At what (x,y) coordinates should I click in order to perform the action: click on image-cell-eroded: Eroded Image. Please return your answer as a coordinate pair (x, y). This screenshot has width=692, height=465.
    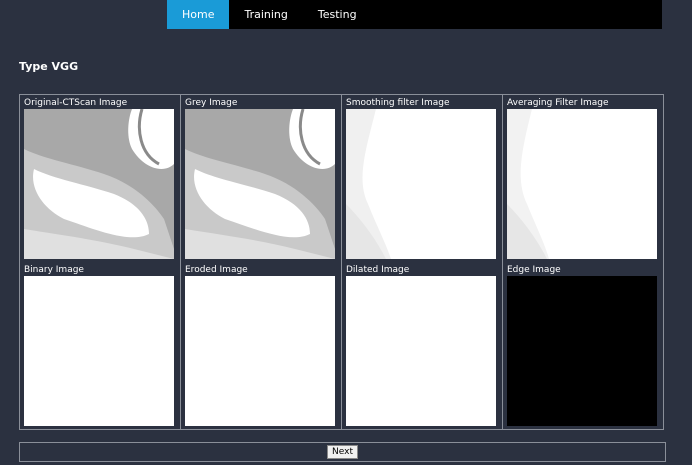
    Looking at the image, I should click on (261, 345).